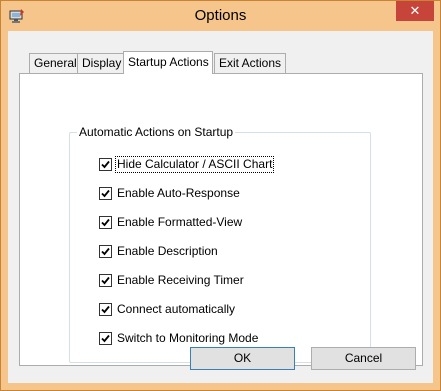 Image resolution: width=441 pixels, height=391 pixels. Describe the element at coordinates (242, 358) in the screenshot. I see `ok-button: OK` at that location.